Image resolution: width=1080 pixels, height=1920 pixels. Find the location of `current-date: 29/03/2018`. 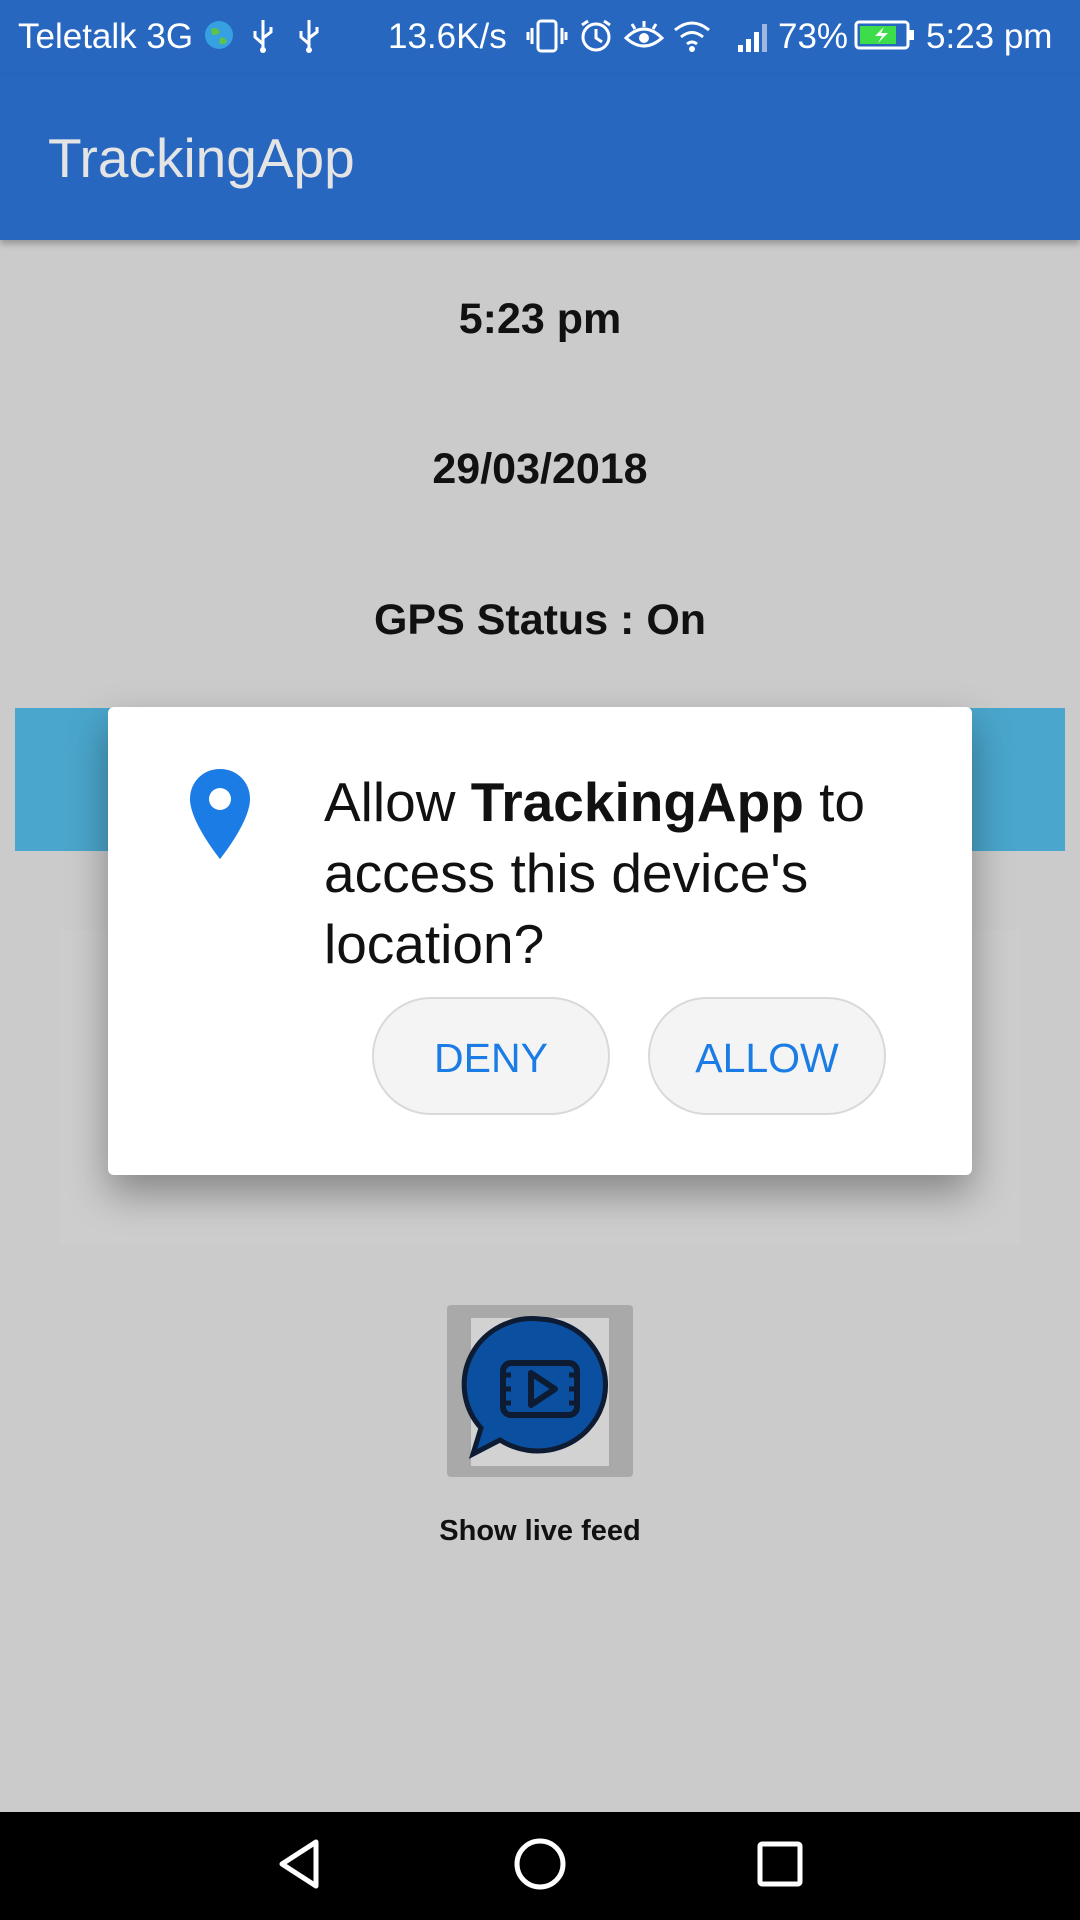

current-date: 29/03/2018 is located at coordinates (540, 469).